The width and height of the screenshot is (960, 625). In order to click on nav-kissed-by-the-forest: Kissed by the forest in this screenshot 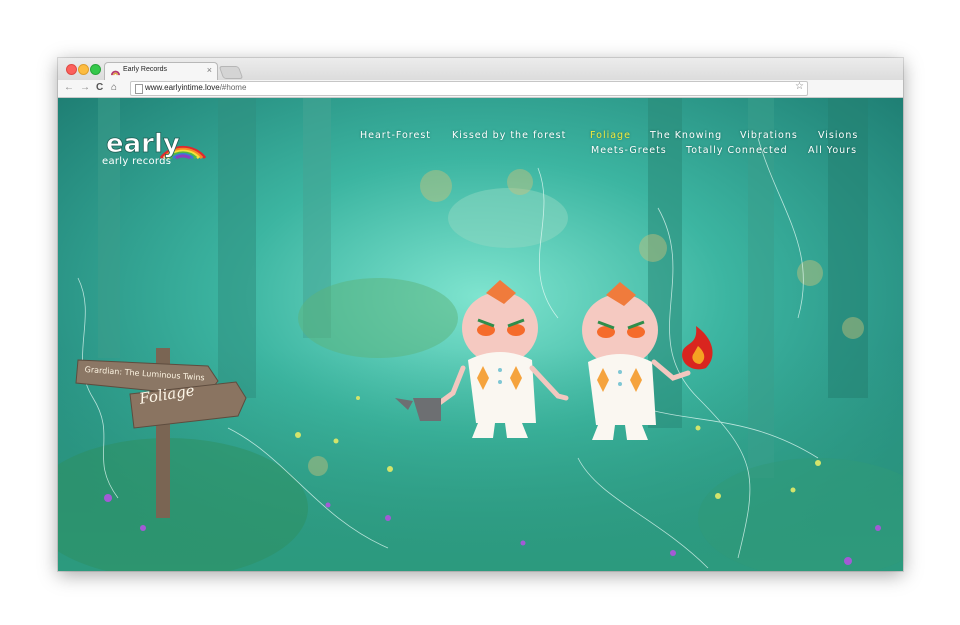, I will do `click(509, 135)`.